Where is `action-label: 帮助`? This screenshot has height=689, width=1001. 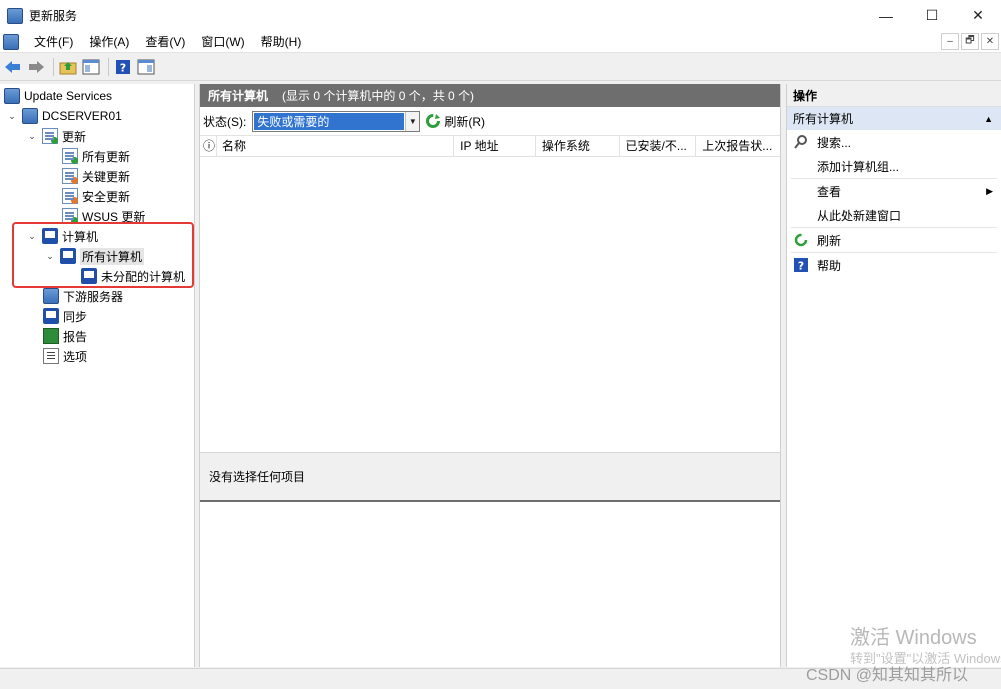
action-label: 帮助 is located at coordinates (829, 265).